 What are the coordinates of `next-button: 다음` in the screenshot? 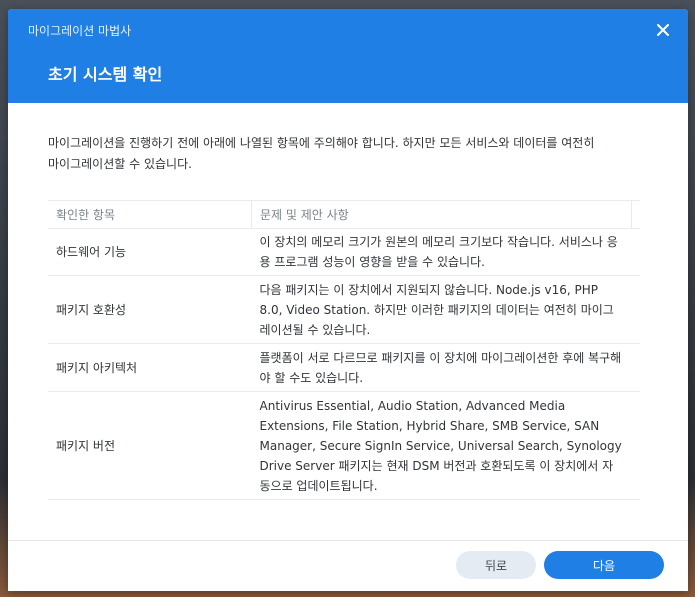 It's located at (604, 565).